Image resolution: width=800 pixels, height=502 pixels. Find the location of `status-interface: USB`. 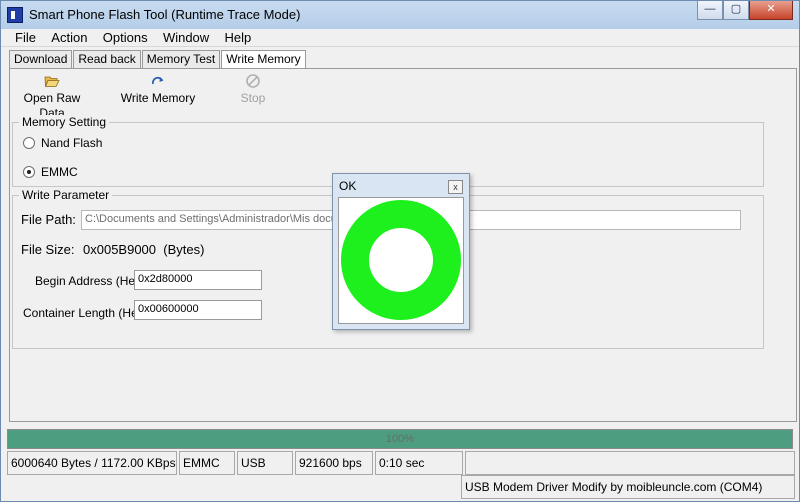

status-interface: USB is located at coordinates (265, 463).